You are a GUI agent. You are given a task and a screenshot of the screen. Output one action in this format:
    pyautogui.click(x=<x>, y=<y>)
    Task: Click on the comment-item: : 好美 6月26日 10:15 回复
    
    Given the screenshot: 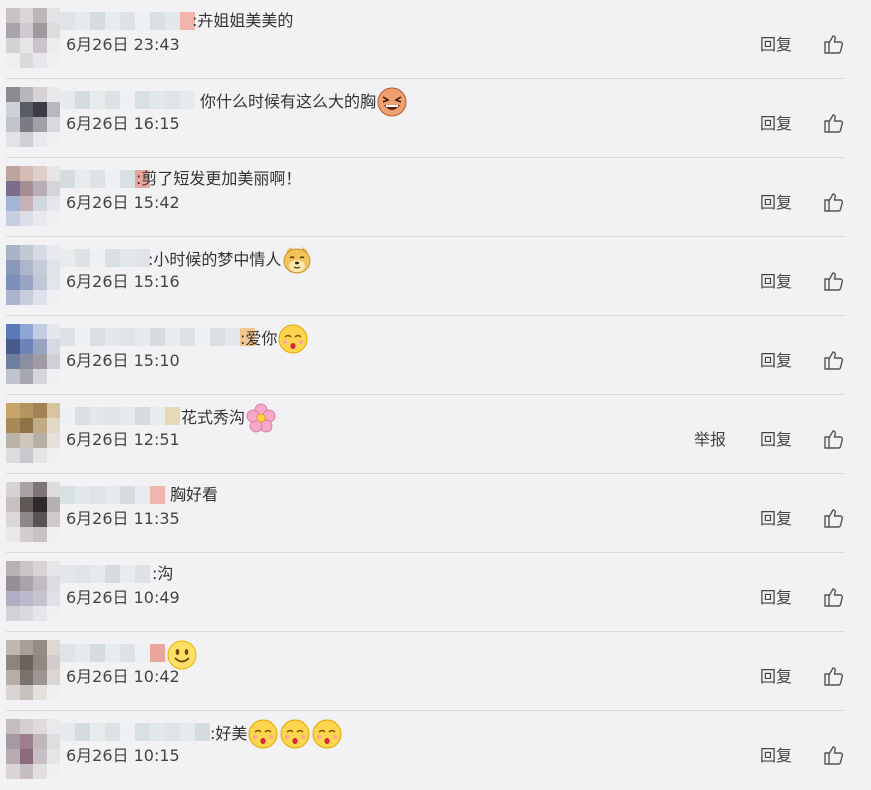 What is the action you would take?
    pyautogui.click(x=435, y=750)
    